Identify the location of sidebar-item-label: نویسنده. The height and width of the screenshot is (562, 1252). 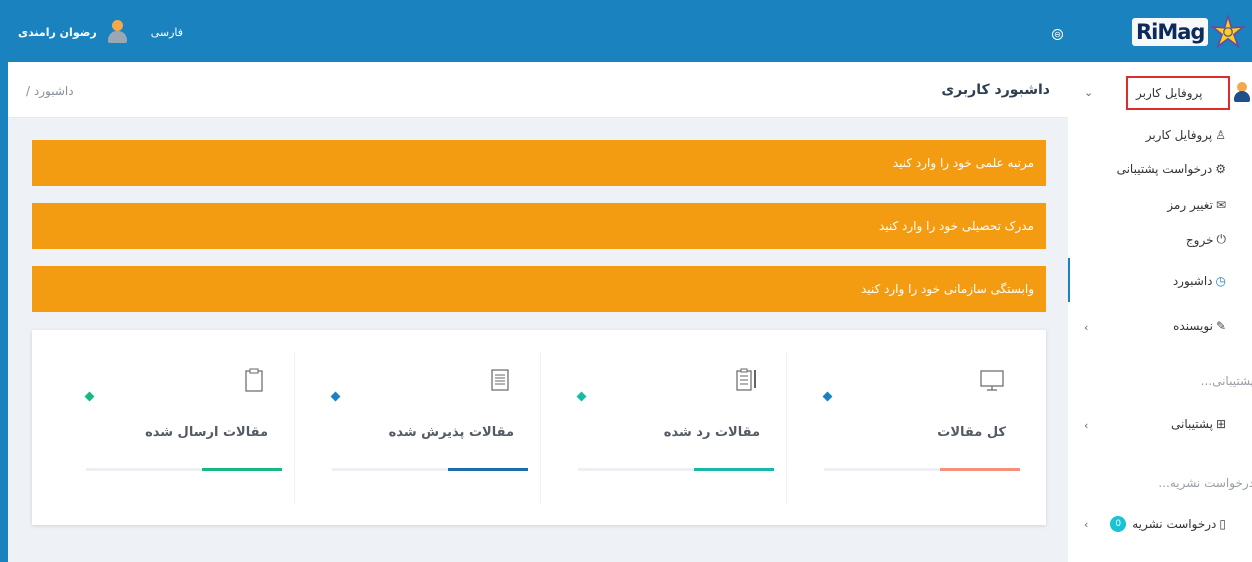
(1193, 326).